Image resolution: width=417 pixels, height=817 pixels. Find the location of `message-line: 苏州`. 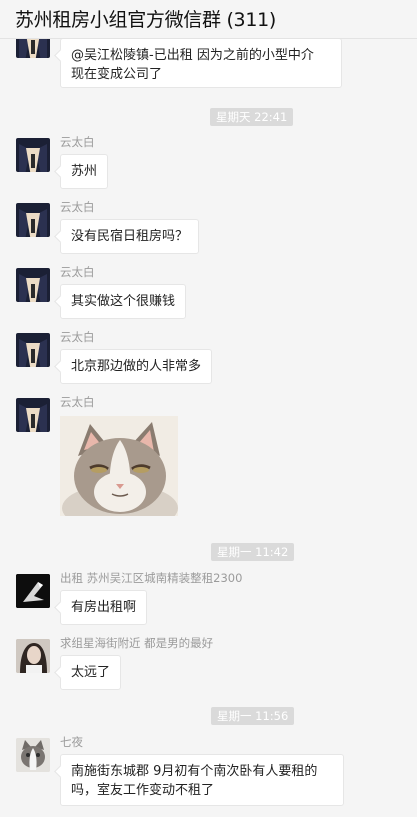

message-line: 苏州 is located at coordinates (84, 171).